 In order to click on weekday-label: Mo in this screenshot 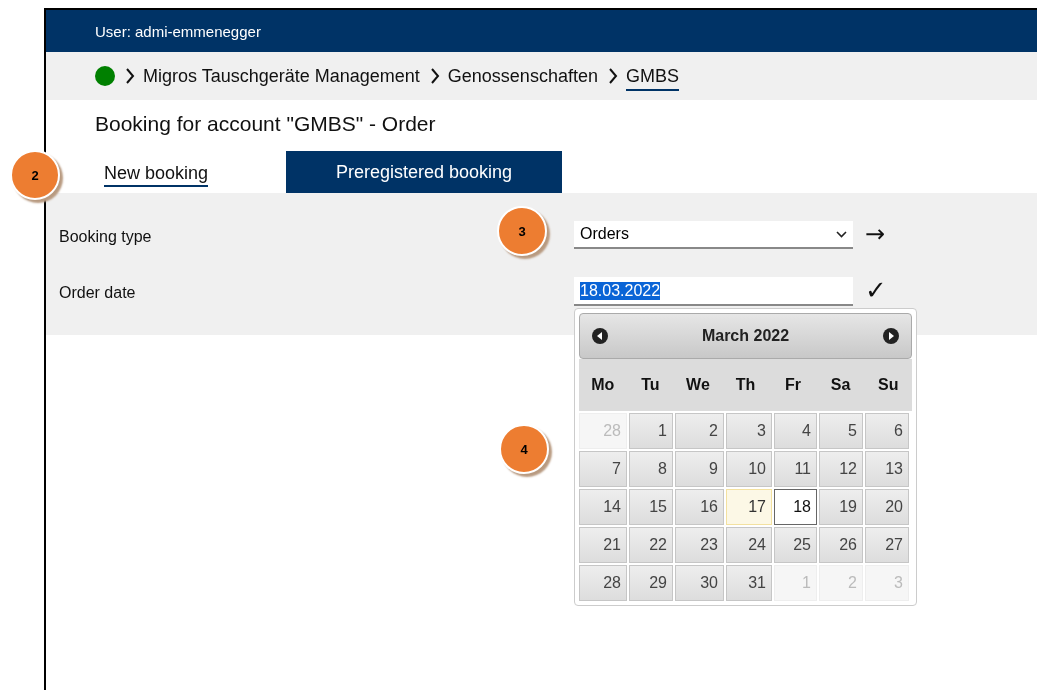, I will do `click(603, 385)`.